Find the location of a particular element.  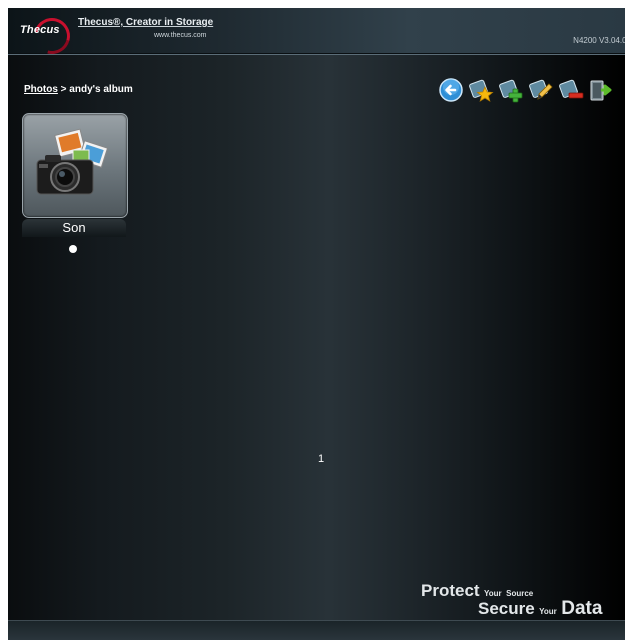

delete-icon is located at coordinates (571, 89).